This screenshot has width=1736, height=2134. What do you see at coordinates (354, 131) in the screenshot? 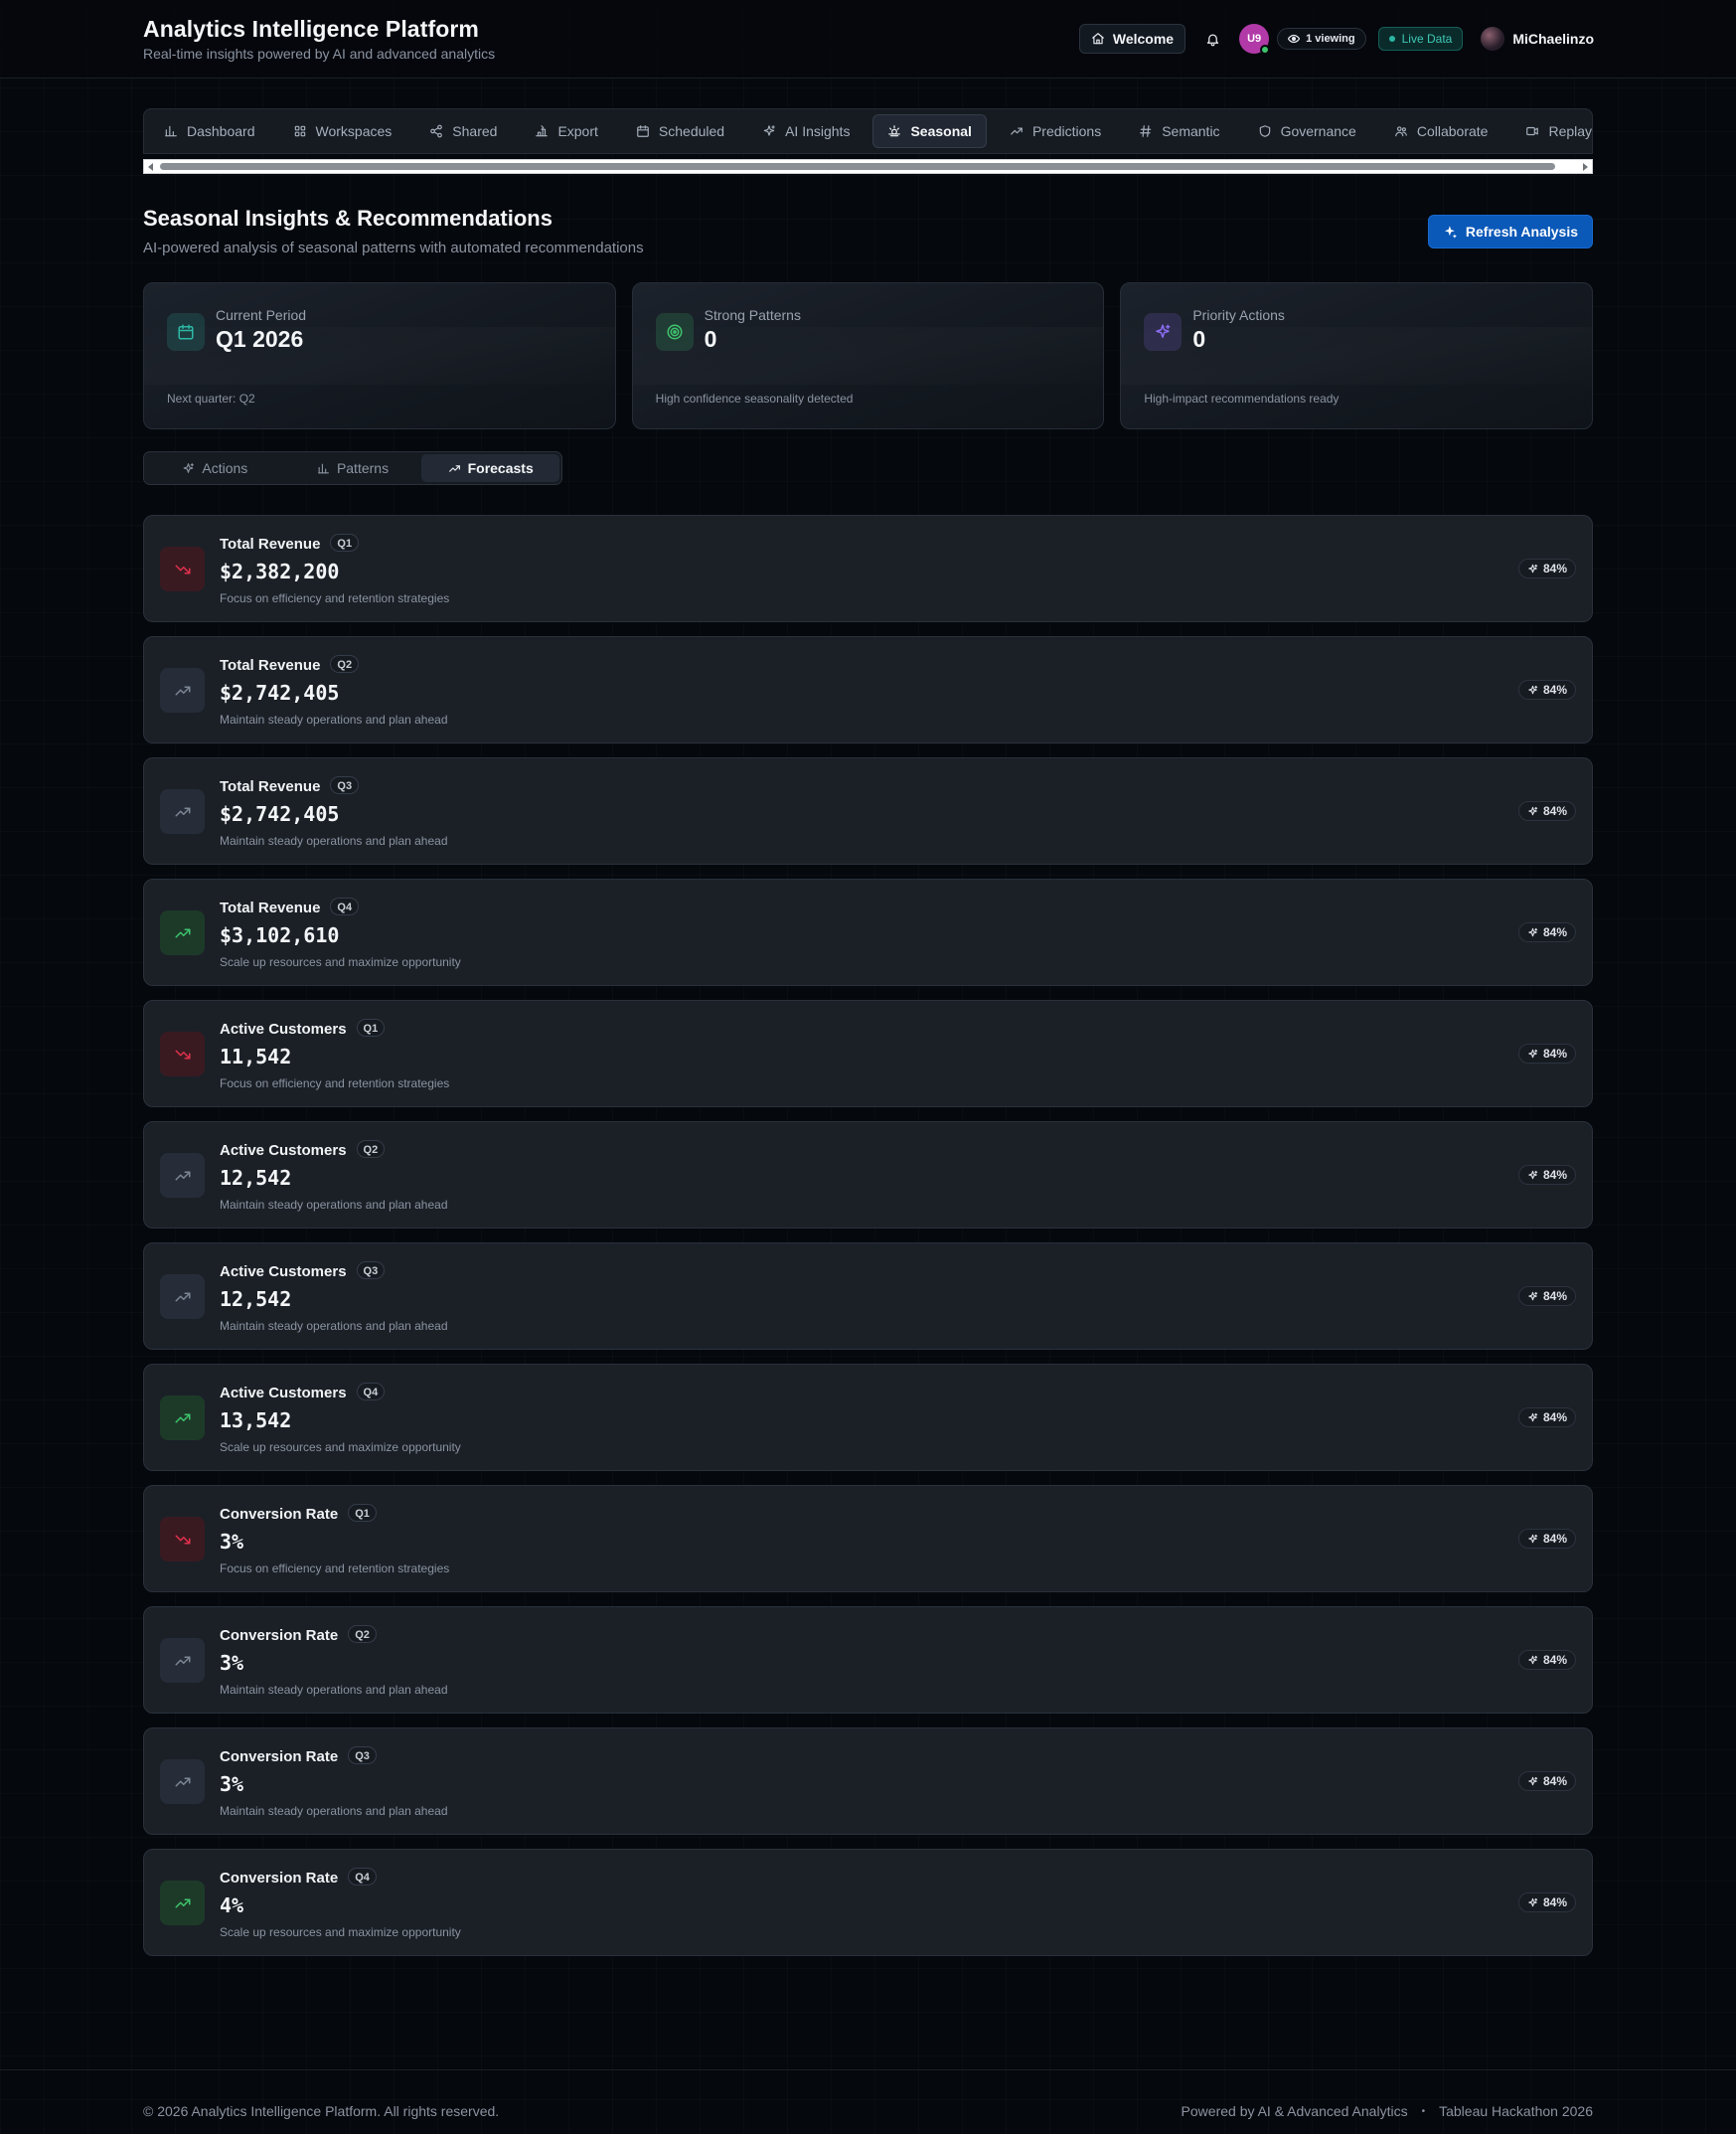
I see `nav-tab-label: Workspaces` at bounding box center [354, 131].